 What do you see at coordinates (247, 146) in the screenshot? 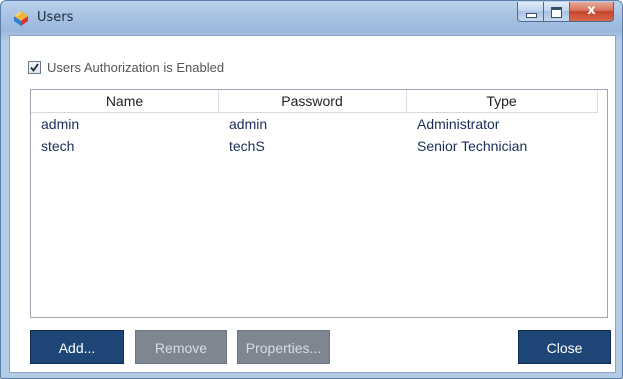
I see `cell-password: techS` at bounding box center [247, 146].